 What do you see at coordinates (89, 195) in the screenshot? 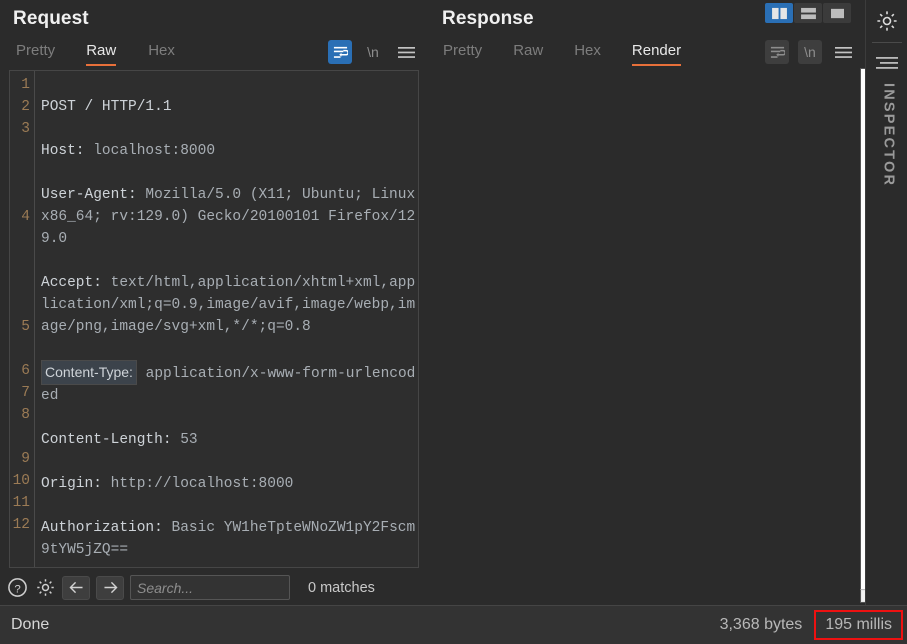
I see `header-name: User-Agent:` at bounding box center [89, 195].